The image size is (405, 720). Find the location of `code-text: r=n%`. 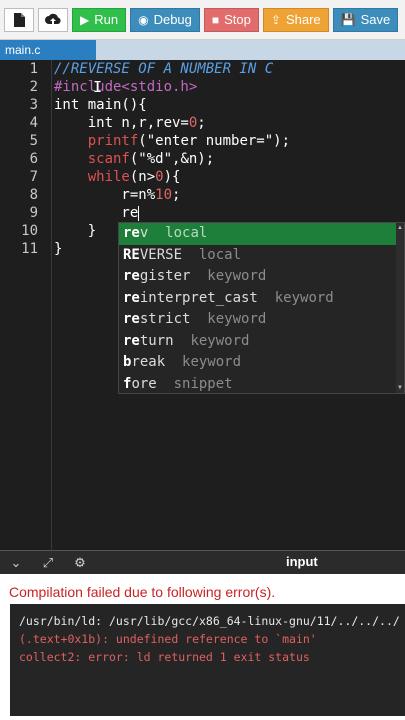

code-text: r=n% is located at coordinates (105, 195).